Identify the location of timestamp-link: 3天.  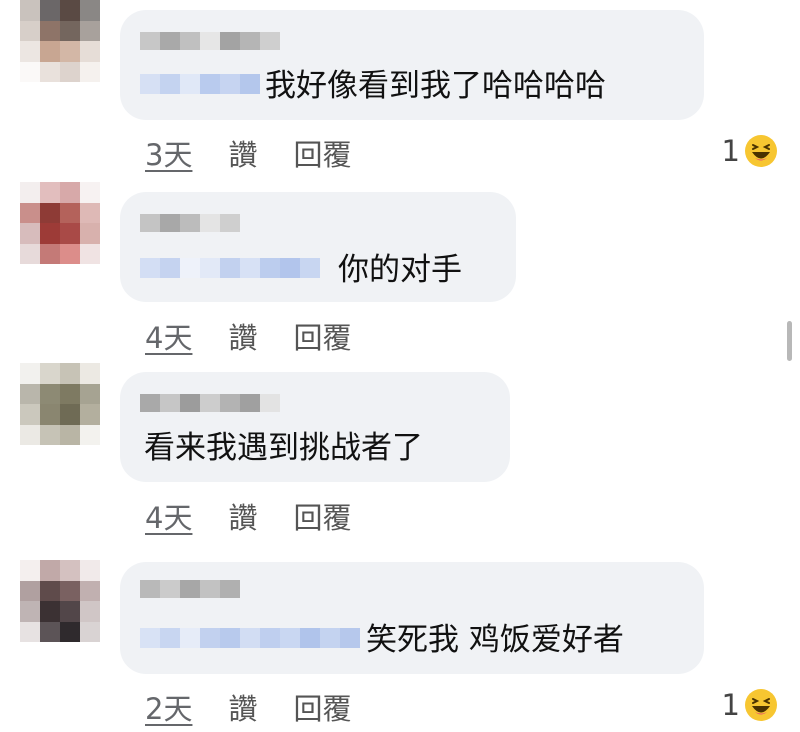
(168, 153).